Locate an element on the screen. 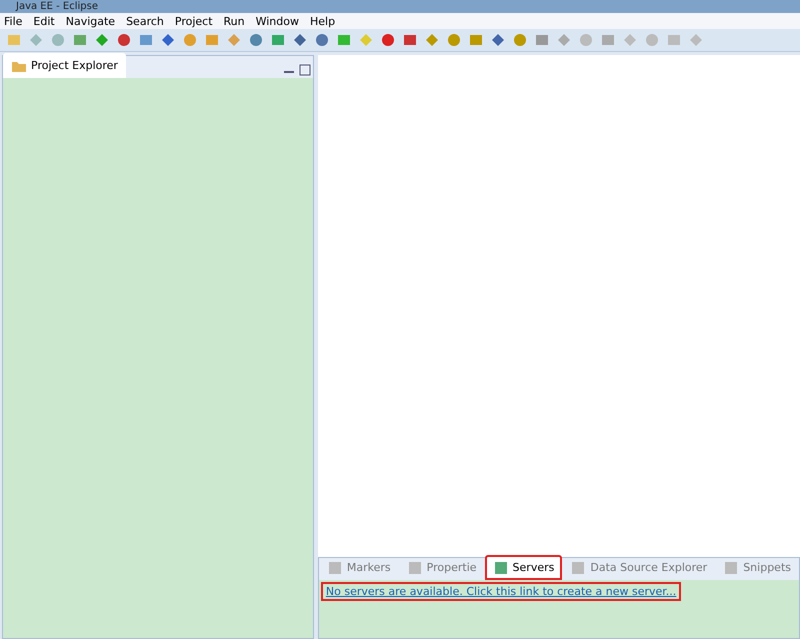 Image resolution: width=800 pixels, height=639 pixels. menu-item: Navigate is located at coordinates (91, 21).